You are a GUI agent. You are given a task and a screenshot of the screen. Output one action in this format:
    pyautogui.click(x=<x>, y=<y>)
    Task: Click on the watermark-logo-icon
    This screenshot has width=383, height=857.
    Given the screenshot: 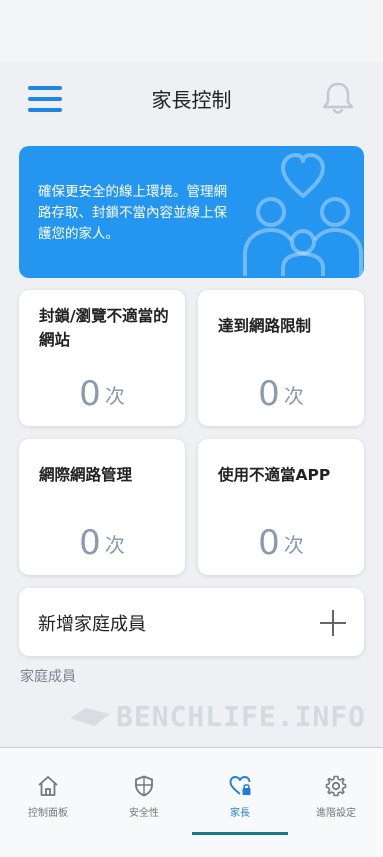 What is the action you would take?
    pyautogui.click(x=90, y=717)
    